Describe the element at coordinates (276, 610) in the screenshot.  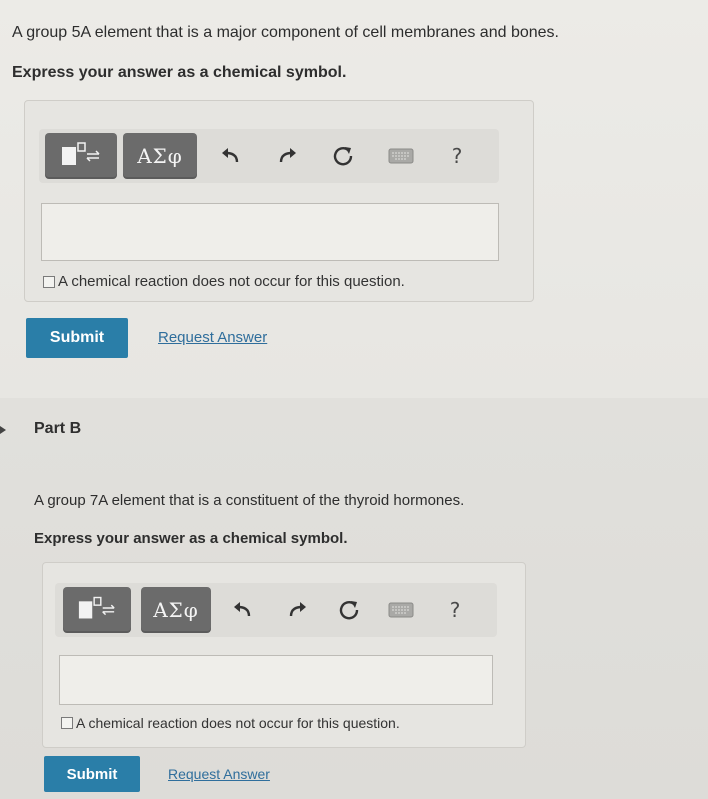
I see `part-b-toolbar: ΑΣφ ?` at that location.